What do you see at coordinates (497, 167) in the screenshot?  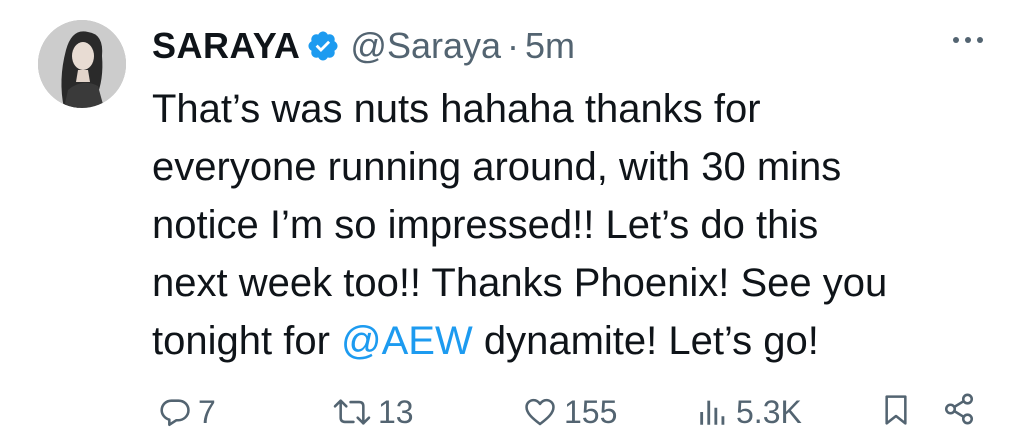 I see `tweet-line: everyone running around, with 30 mins` at bounding box center [497, 167].